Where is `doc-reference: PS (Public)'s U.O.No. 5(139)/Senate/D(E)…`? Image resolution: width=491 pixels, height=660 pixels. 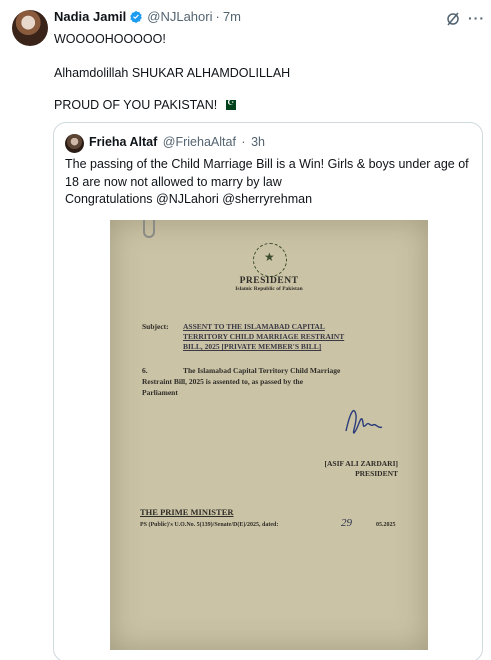
doc-reference: PS (Public)'s U.O.No. 5(139)/Senate/D(E)… is located at coordinates (209, 525).